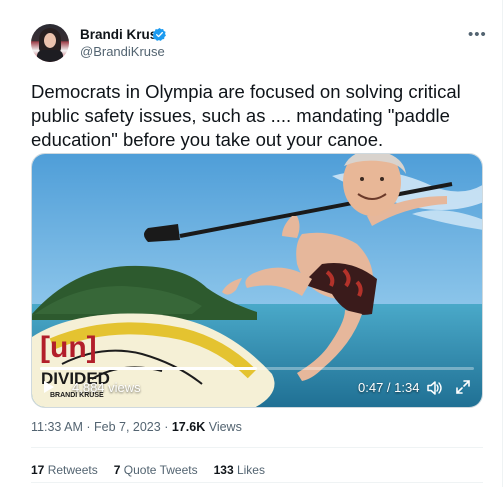 Image resolution: width=503 pixels, height=487 pixels. What do you see at coordinates (68, 347) in the screenshot?
I see `watermark-logo-top: [un]` at bounding box center [68, 347].